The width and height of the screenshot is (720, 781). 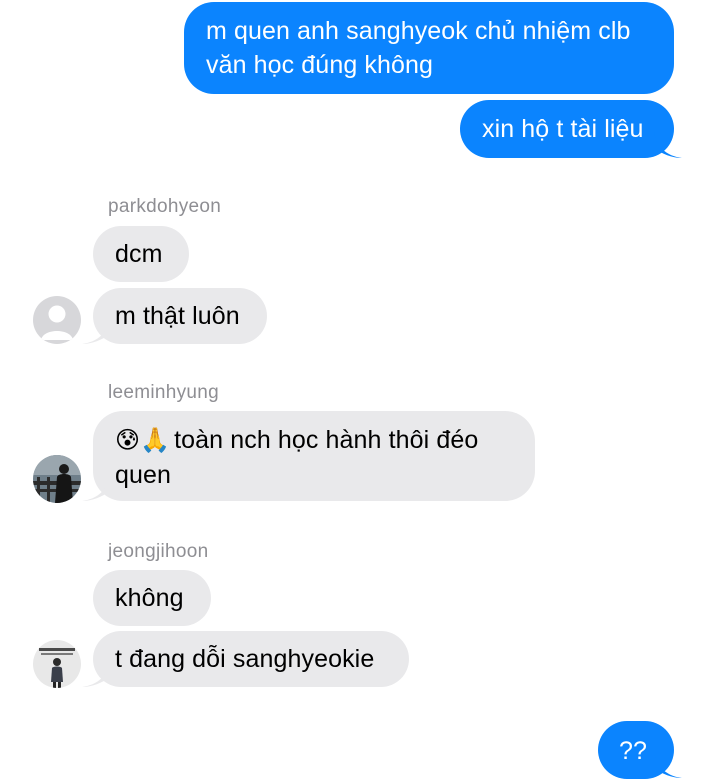 What do you see at coordinates (245, 659) in the screenshot?
I see `received-message-text: t đang dỗi sanghyeokie` at bounding box center [245, 659].